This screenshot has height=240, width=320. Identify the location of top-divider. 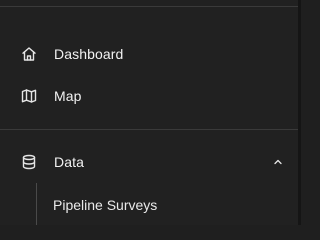
(149, 6).